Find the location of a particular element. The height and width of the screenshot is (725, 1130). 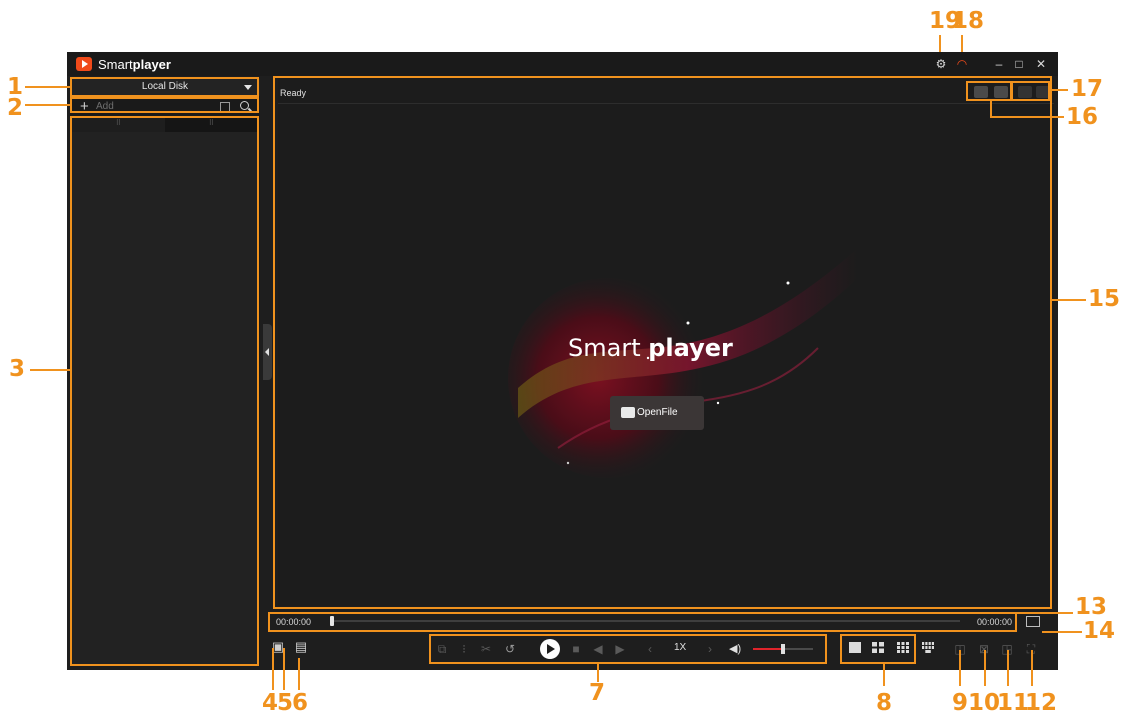

headset-support-icon: ◠ is located at coordinates (962, 64).